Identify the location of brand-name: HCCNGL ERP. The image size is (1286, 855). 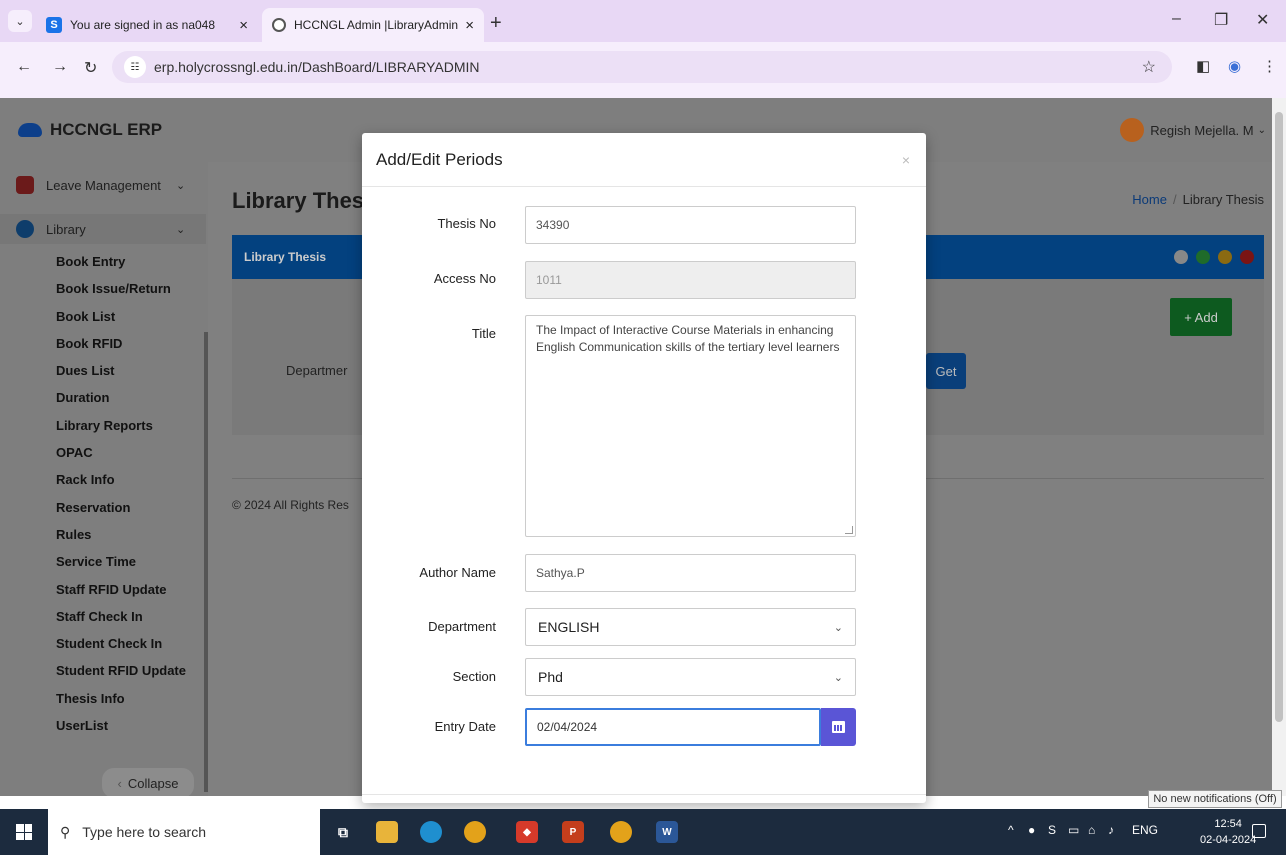
(106, 129).